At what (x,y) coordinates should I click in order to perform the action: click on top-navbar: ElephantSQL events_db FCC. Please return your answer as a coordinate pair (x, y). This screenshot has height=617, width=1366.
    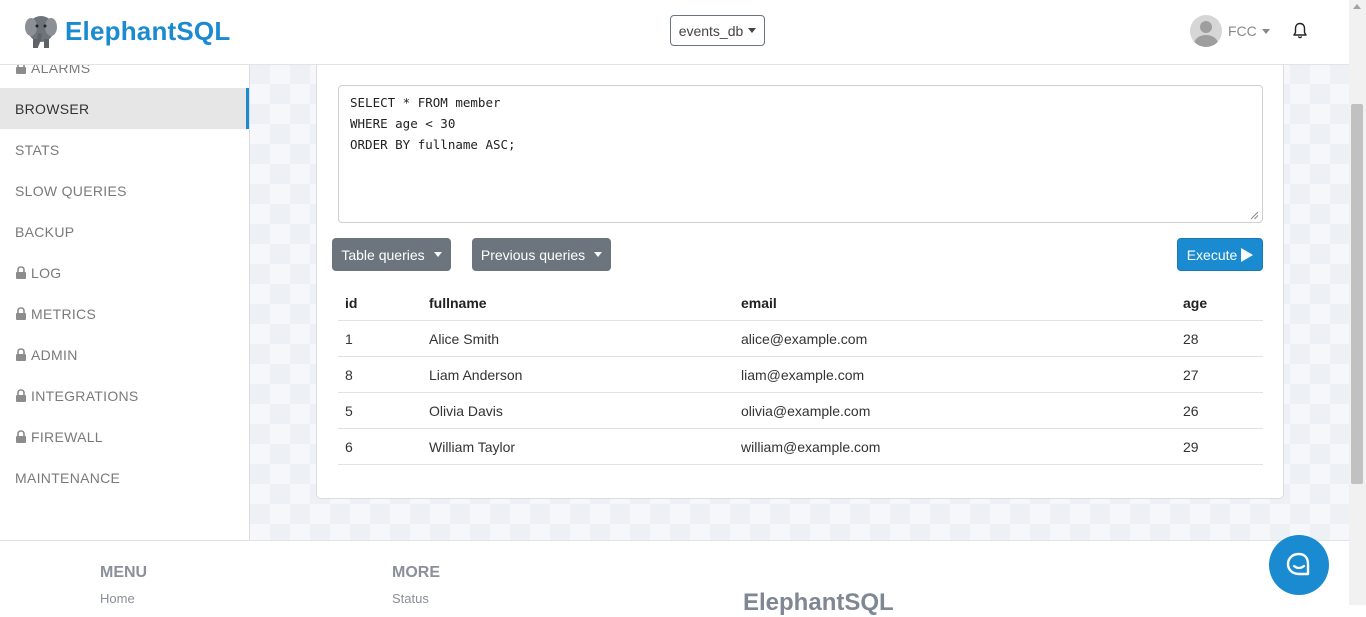
    Looking at the image, I should click on (674, 32).